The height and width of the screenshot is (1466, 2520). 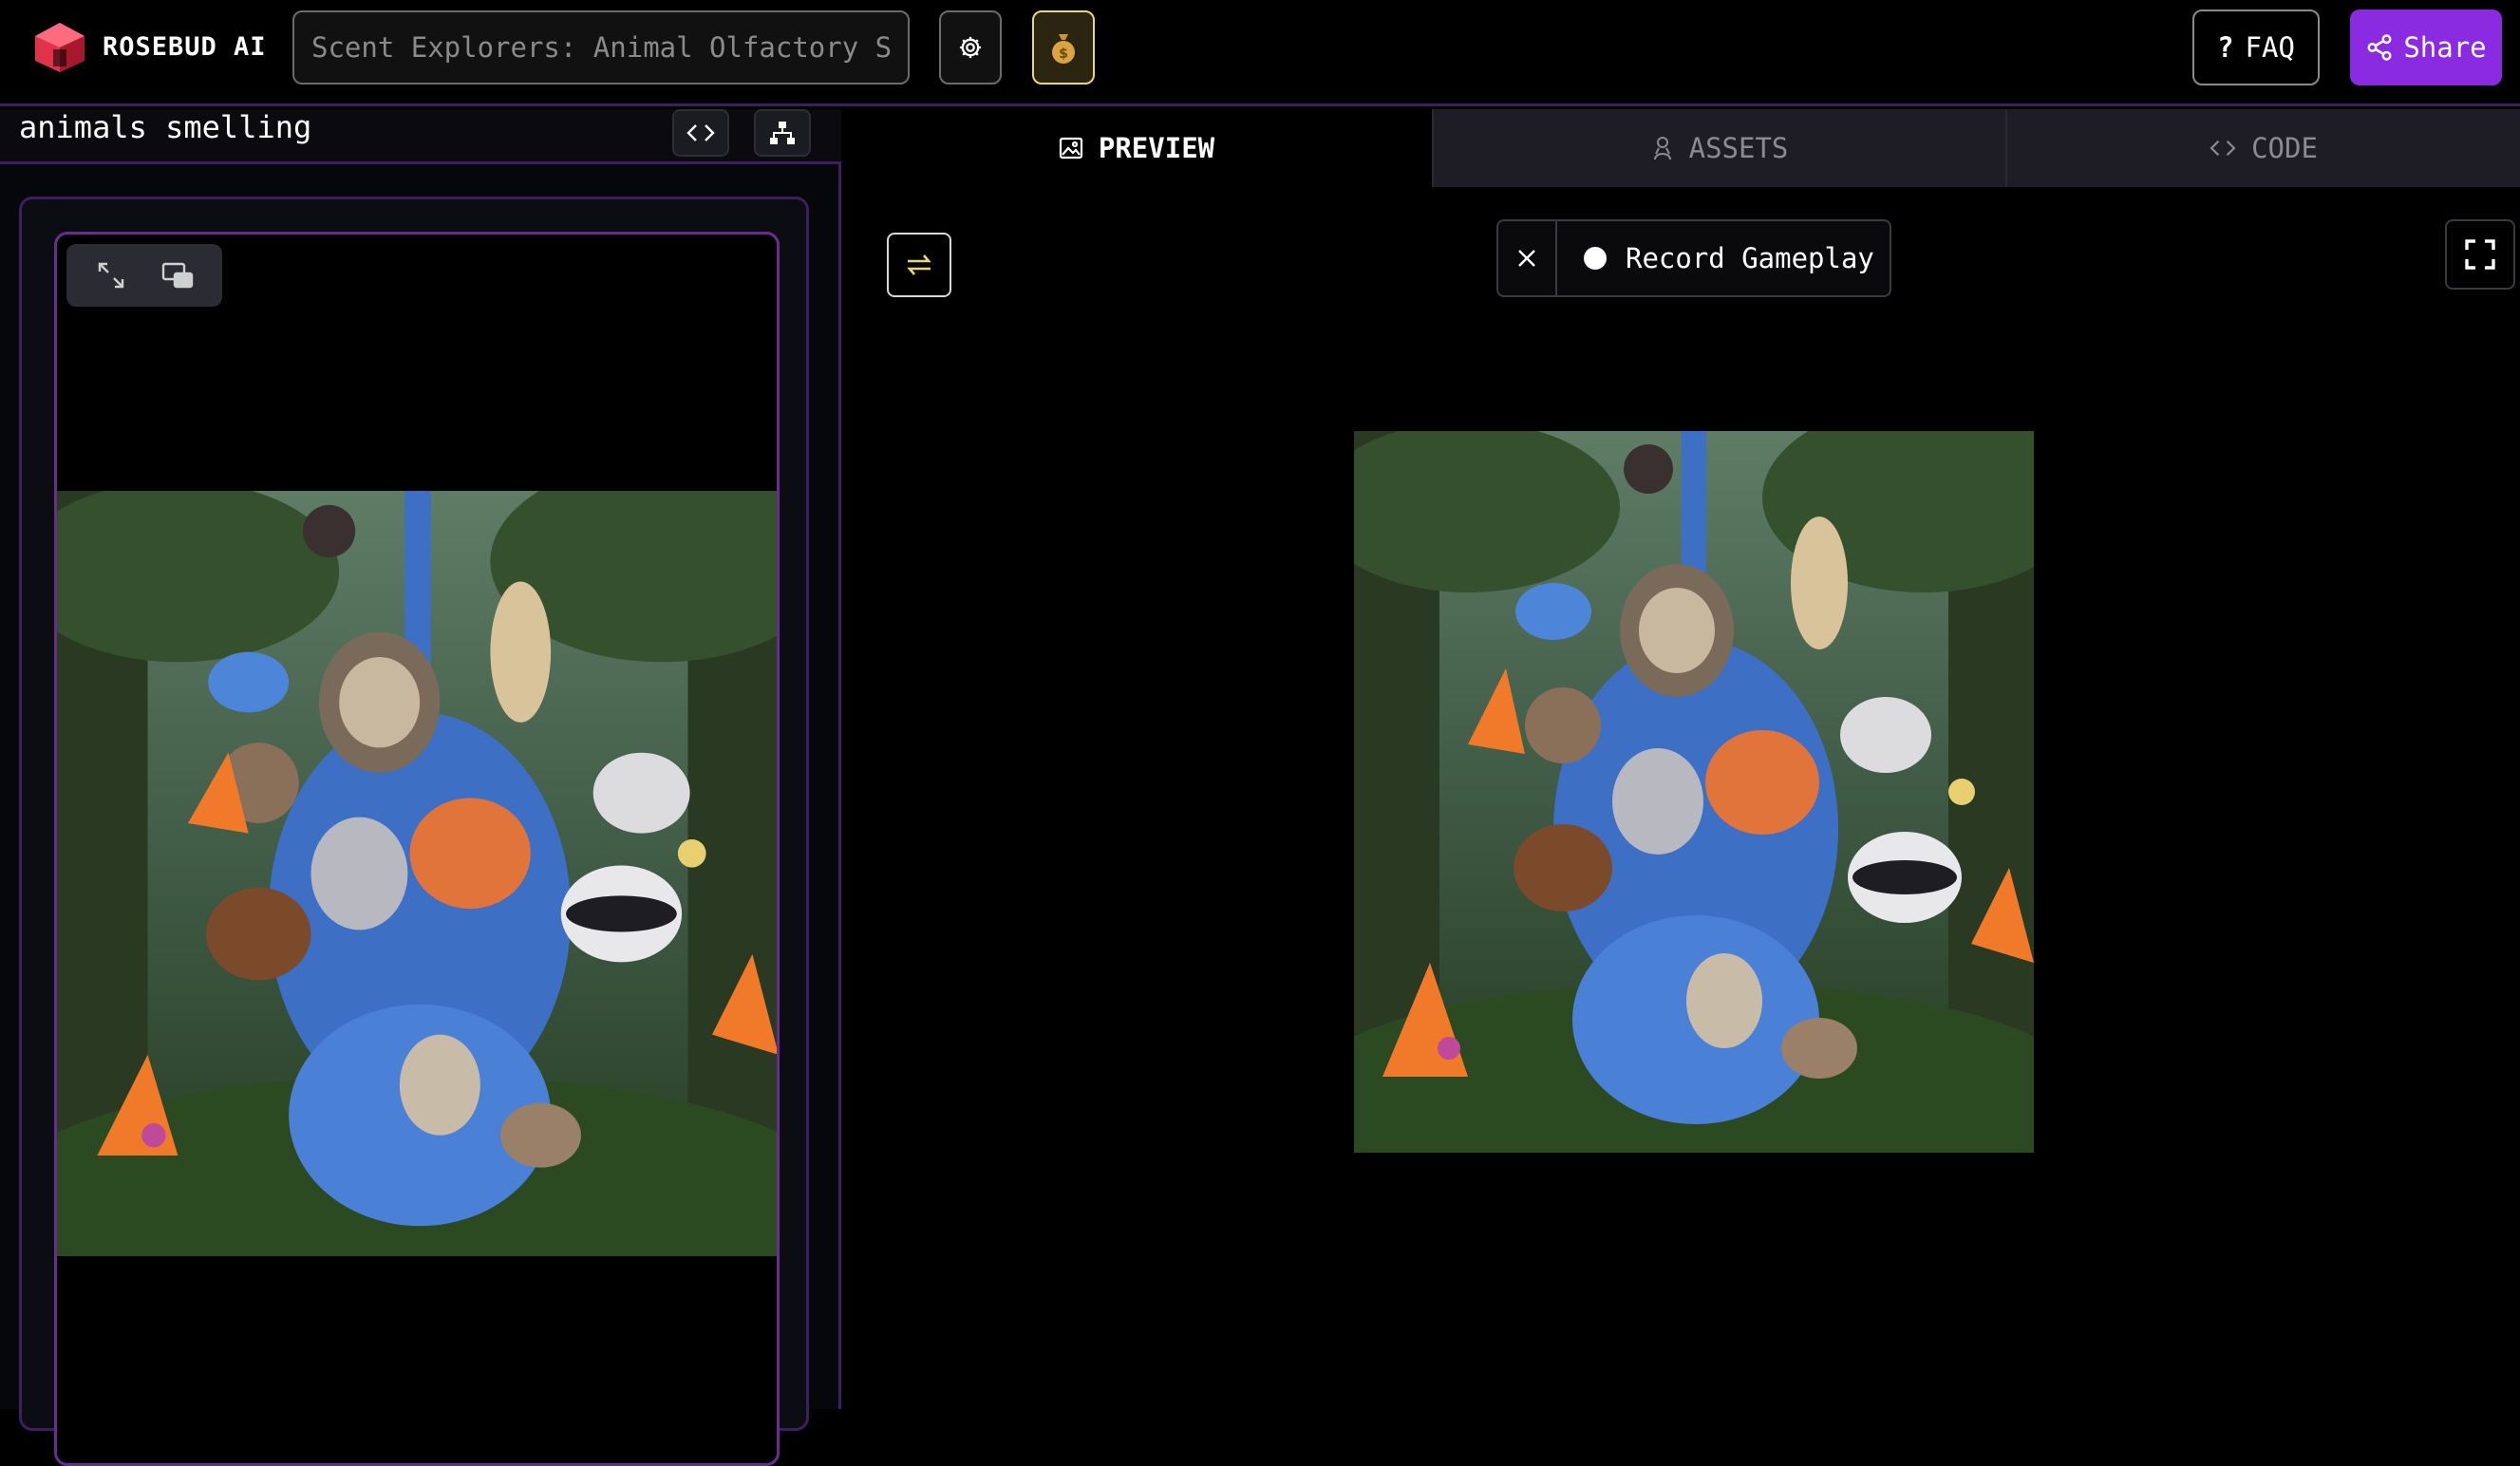 I want to click on expand-icon, so click(x=111, y=275).